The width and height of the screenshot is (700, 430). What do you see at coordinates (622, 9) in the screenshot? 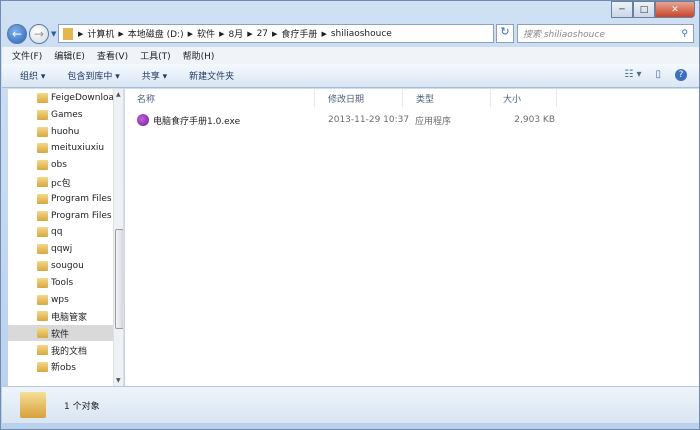
I see `minimize-button: ─` at bounding box center [622, 9].